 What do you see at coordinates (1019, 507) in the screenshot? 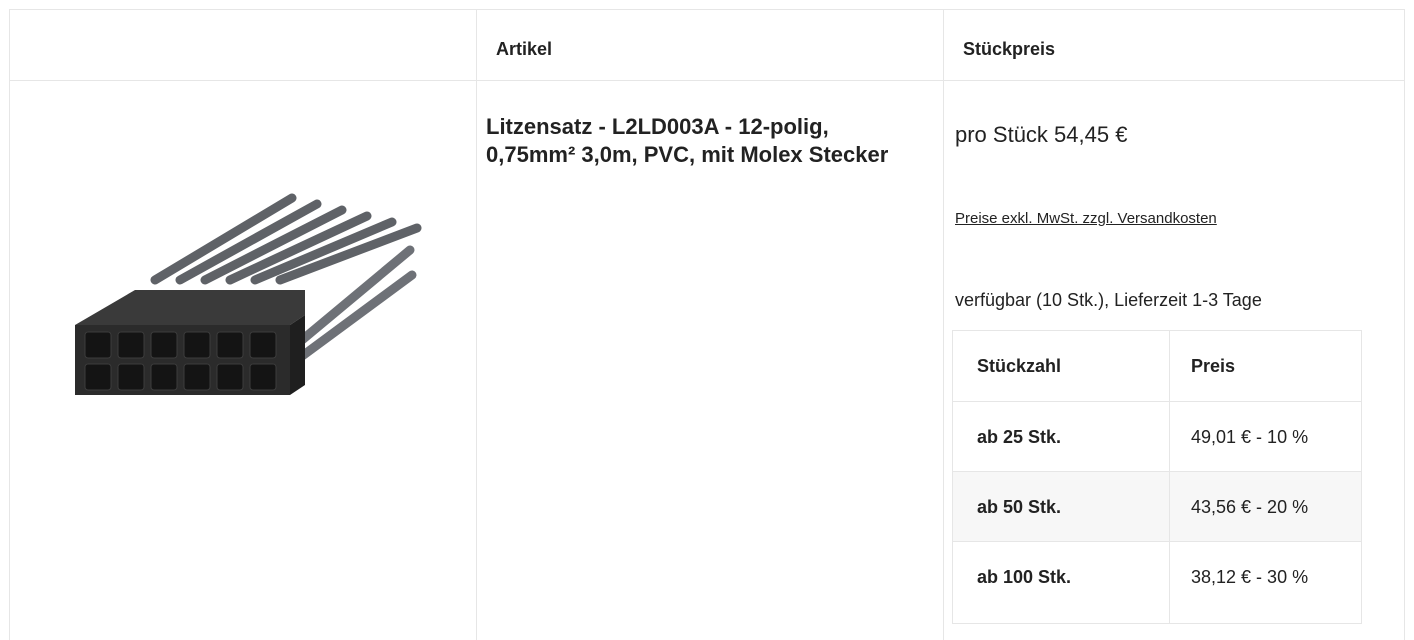
I see `tier-qty: ab 50 Stk.` at bounding box center [1019, 507].